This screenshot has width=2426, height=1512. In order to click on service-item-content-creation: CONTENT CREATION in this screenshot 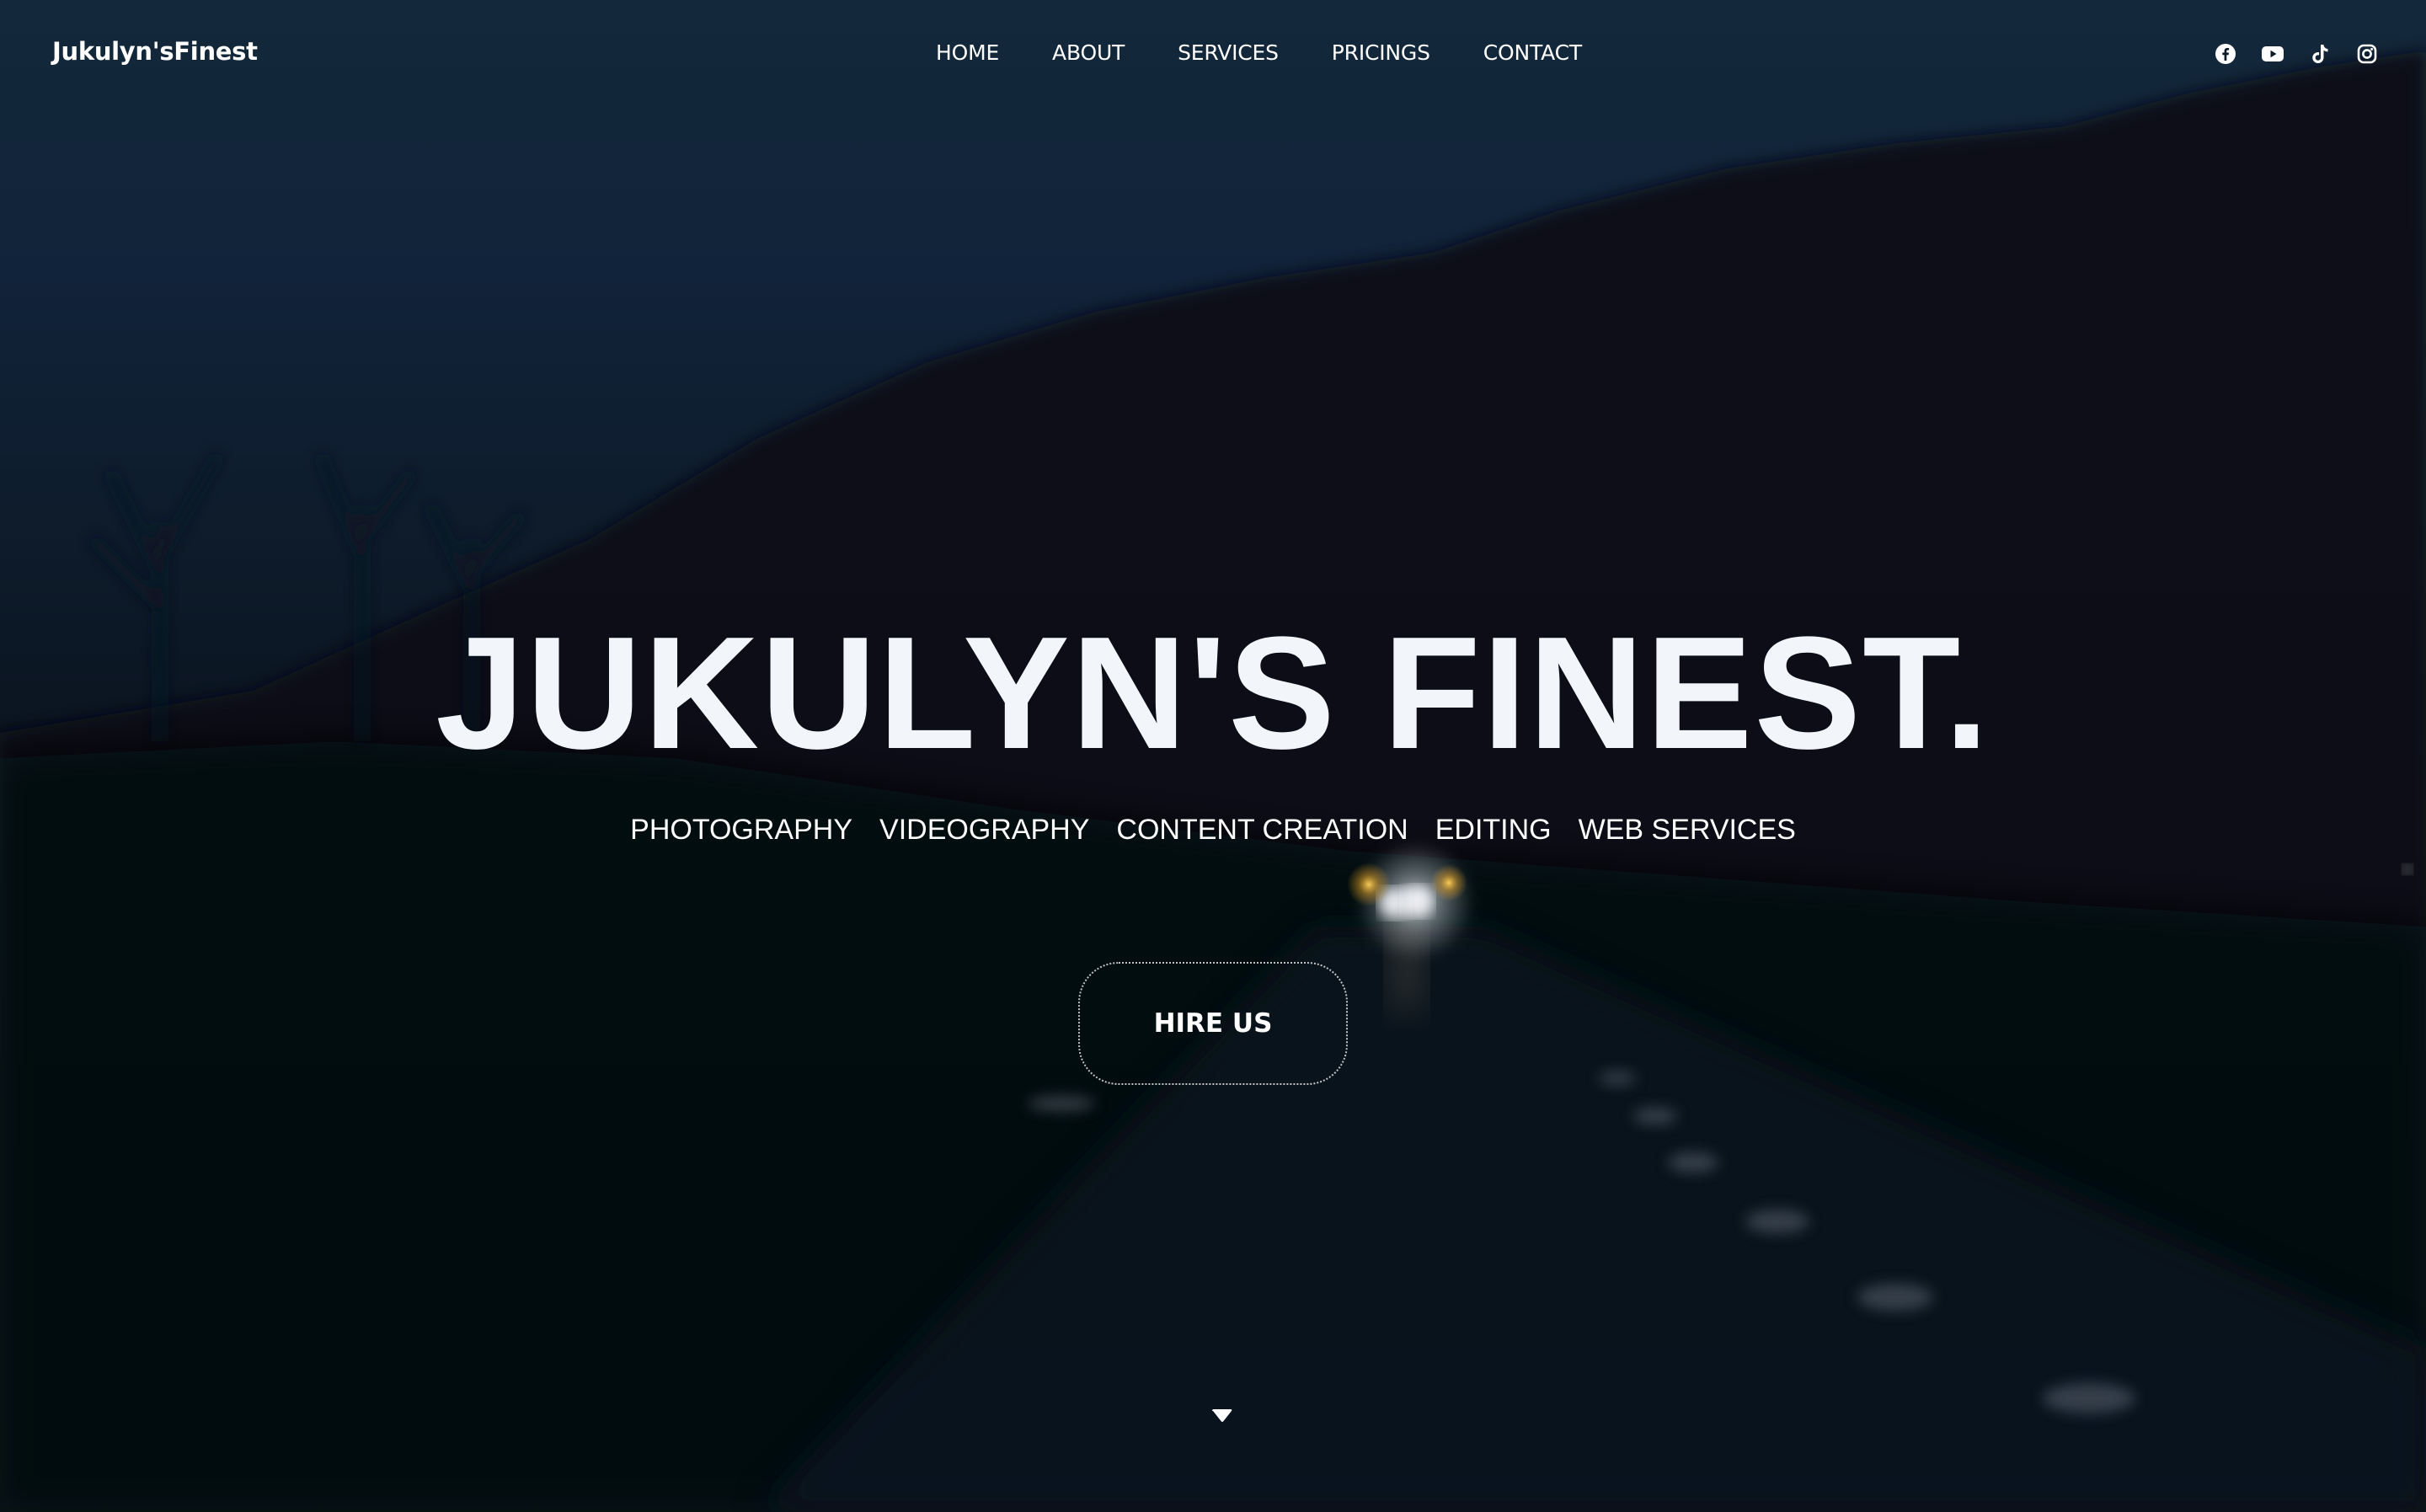, I will do `click(1262, 830)`.